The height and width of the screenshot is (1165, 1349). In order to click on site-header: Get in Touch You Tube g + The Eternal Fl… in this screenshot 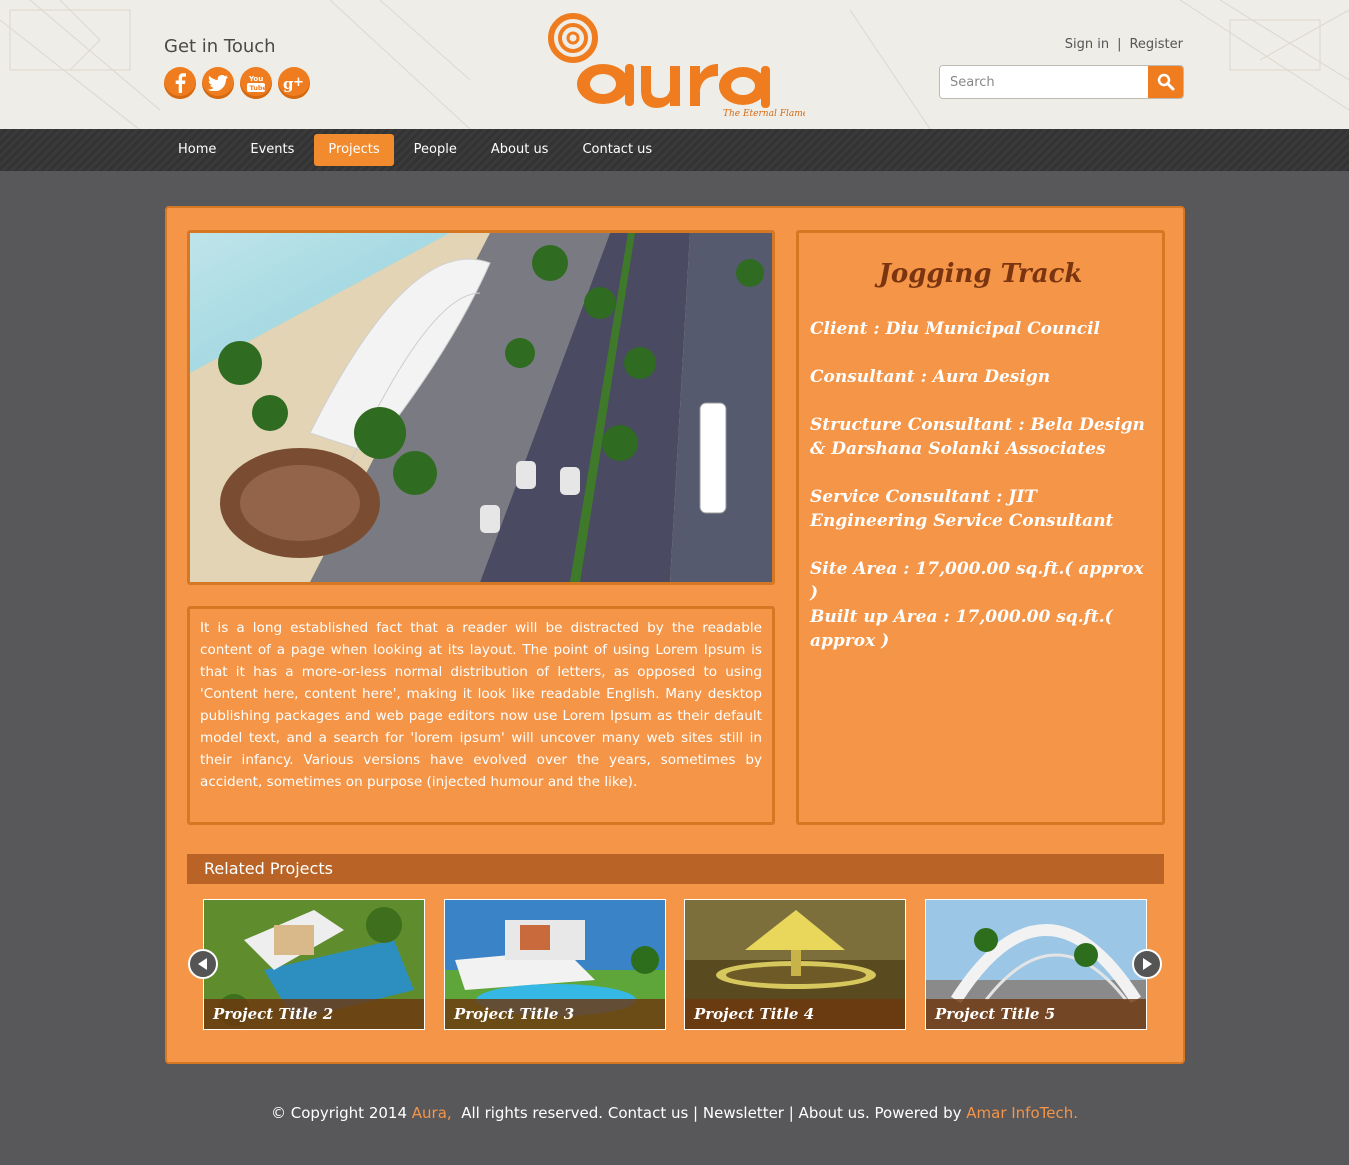, I will do `click(674, 64)`.